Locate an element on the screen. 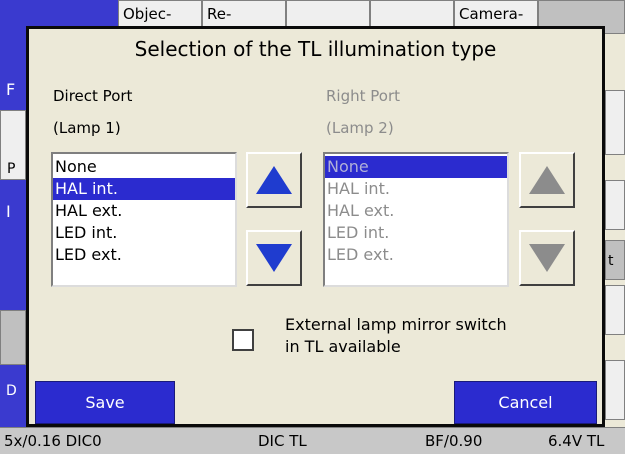 Image resolution: width=625 pixels, height=454 pixels. bg-side-button-3: I is located at coordinates (13, 210).